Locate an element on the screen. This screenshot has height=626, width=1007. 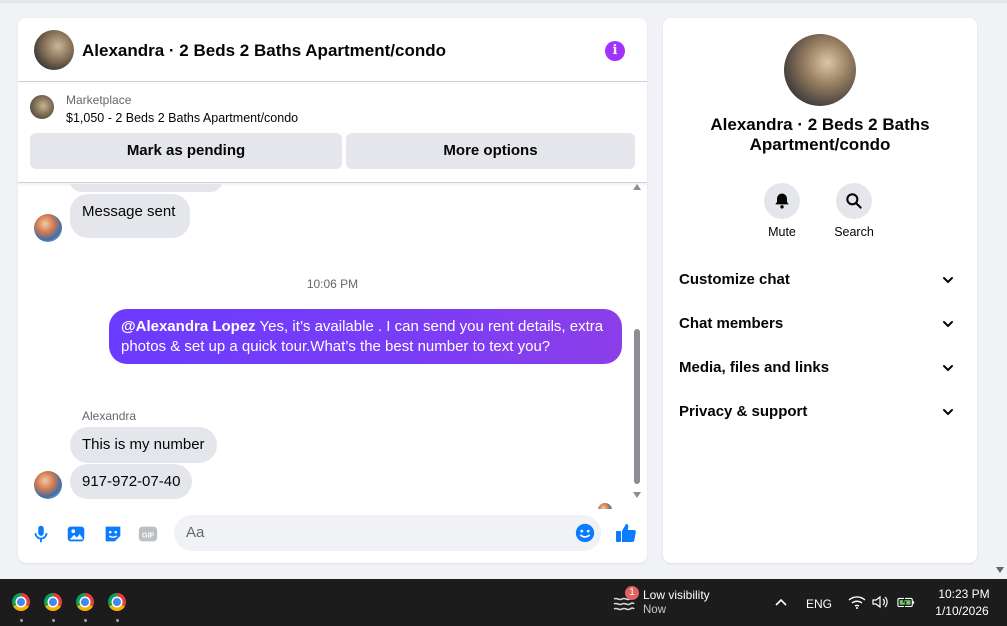
svg-text: GIF is located at coordinates (148, 535).